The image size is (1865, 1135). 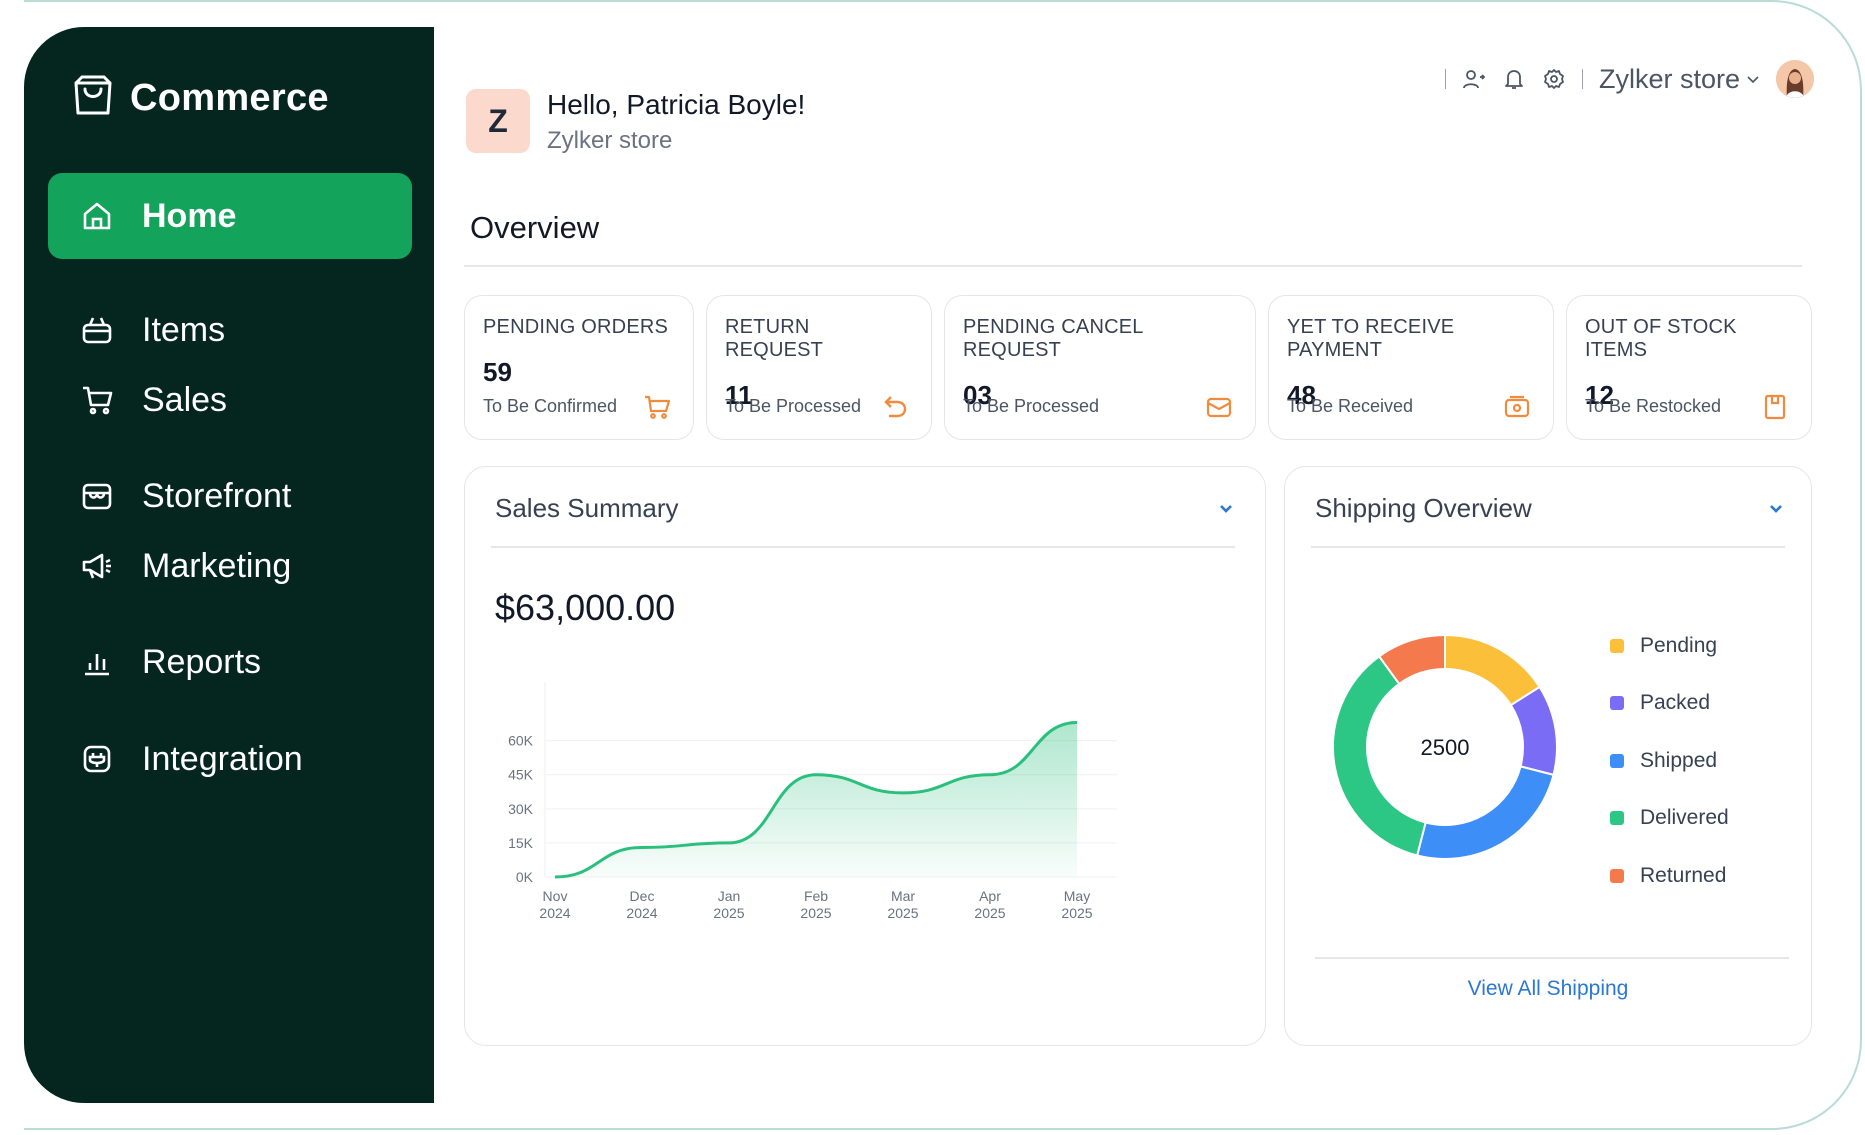 What do you see at coordinates (521, 775) in the screenshot?
I see `y-tick-label: 45K` at bounding box center [521, 775].